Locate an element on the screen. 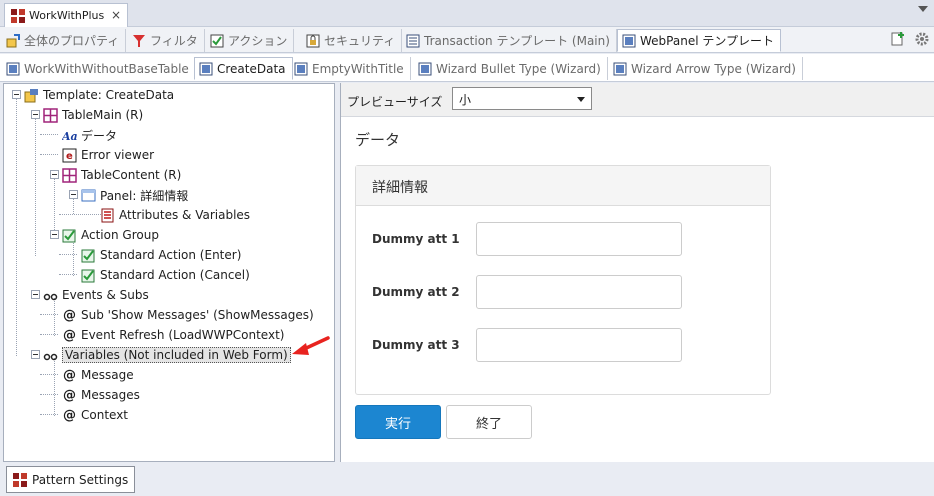 The width and height of the screenshot is (934, 496). tab-label: フィルタ is located at coordinates (174, 41).